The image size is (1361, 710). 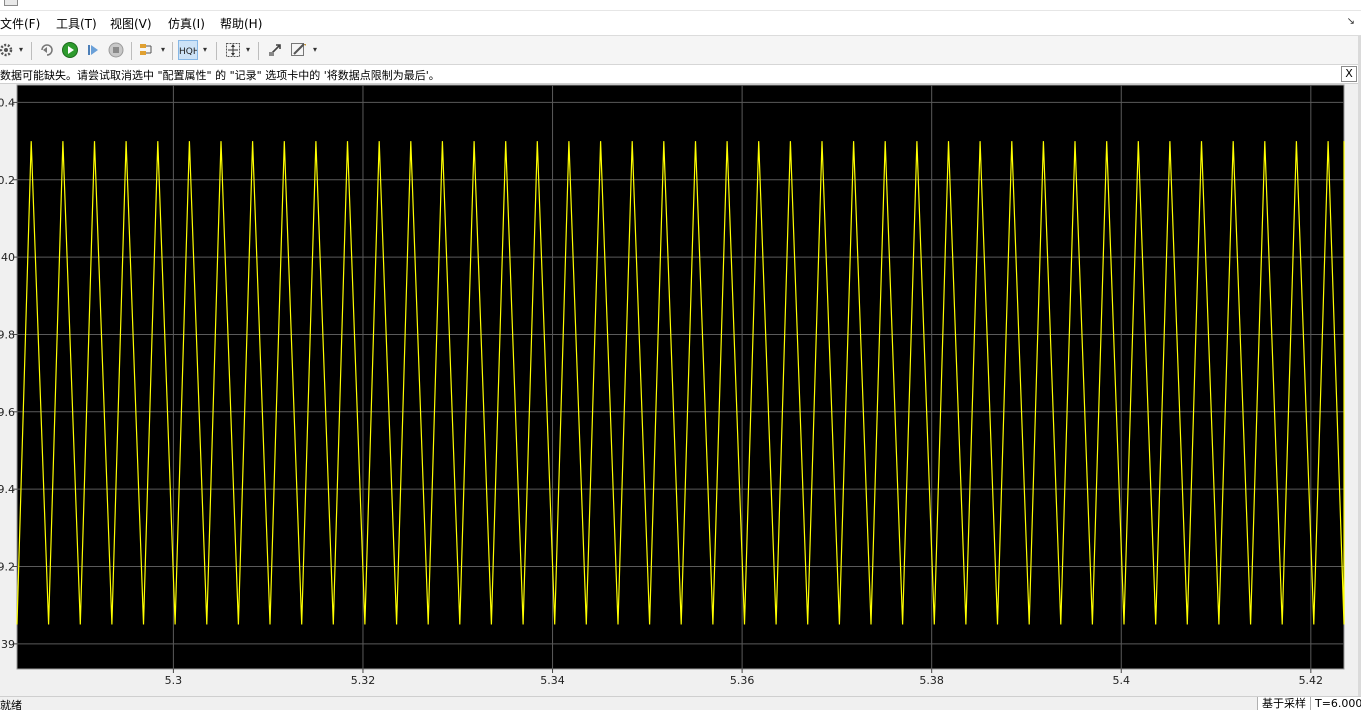 What do you see at coordinates (241, 23) in the screenshot?
I see `menu-help: 帮助(H)` at bounding box center [241, 23].